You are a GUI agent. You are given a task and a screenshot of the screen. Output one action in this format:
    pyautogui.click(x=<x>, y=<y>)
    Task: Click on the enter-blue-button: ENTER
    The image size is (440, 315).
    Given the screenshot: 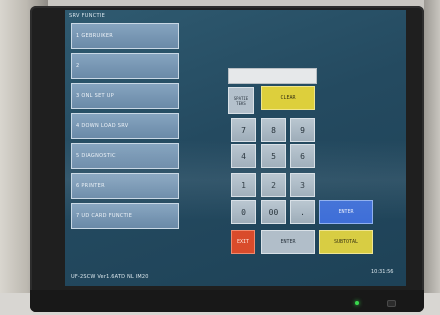 What is the action you would take?
    pyautogui.click(x=346, y=212)
    